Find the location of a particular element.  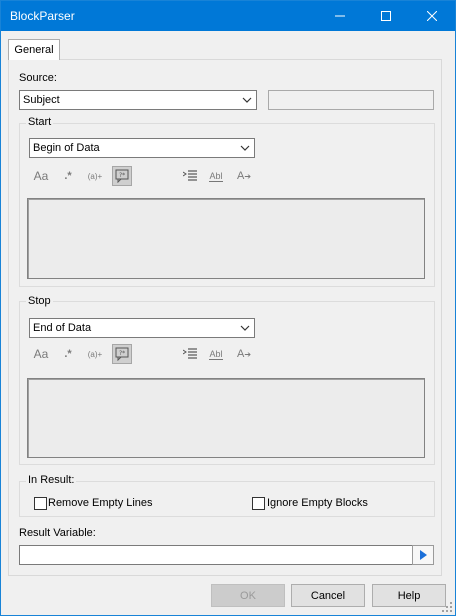

maximize-icon is located at coordinates (386, 16).